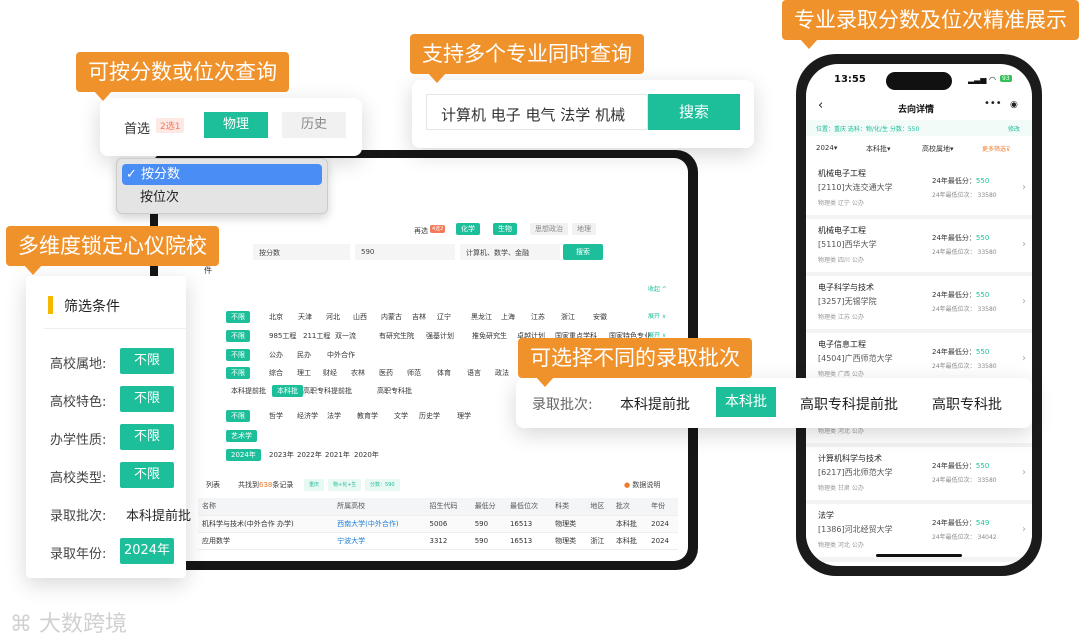  What do you see at coordinates (481, 317) in the screenshot?
I see `filter-chip: 黑龙江` at bounding box center [481, 317].